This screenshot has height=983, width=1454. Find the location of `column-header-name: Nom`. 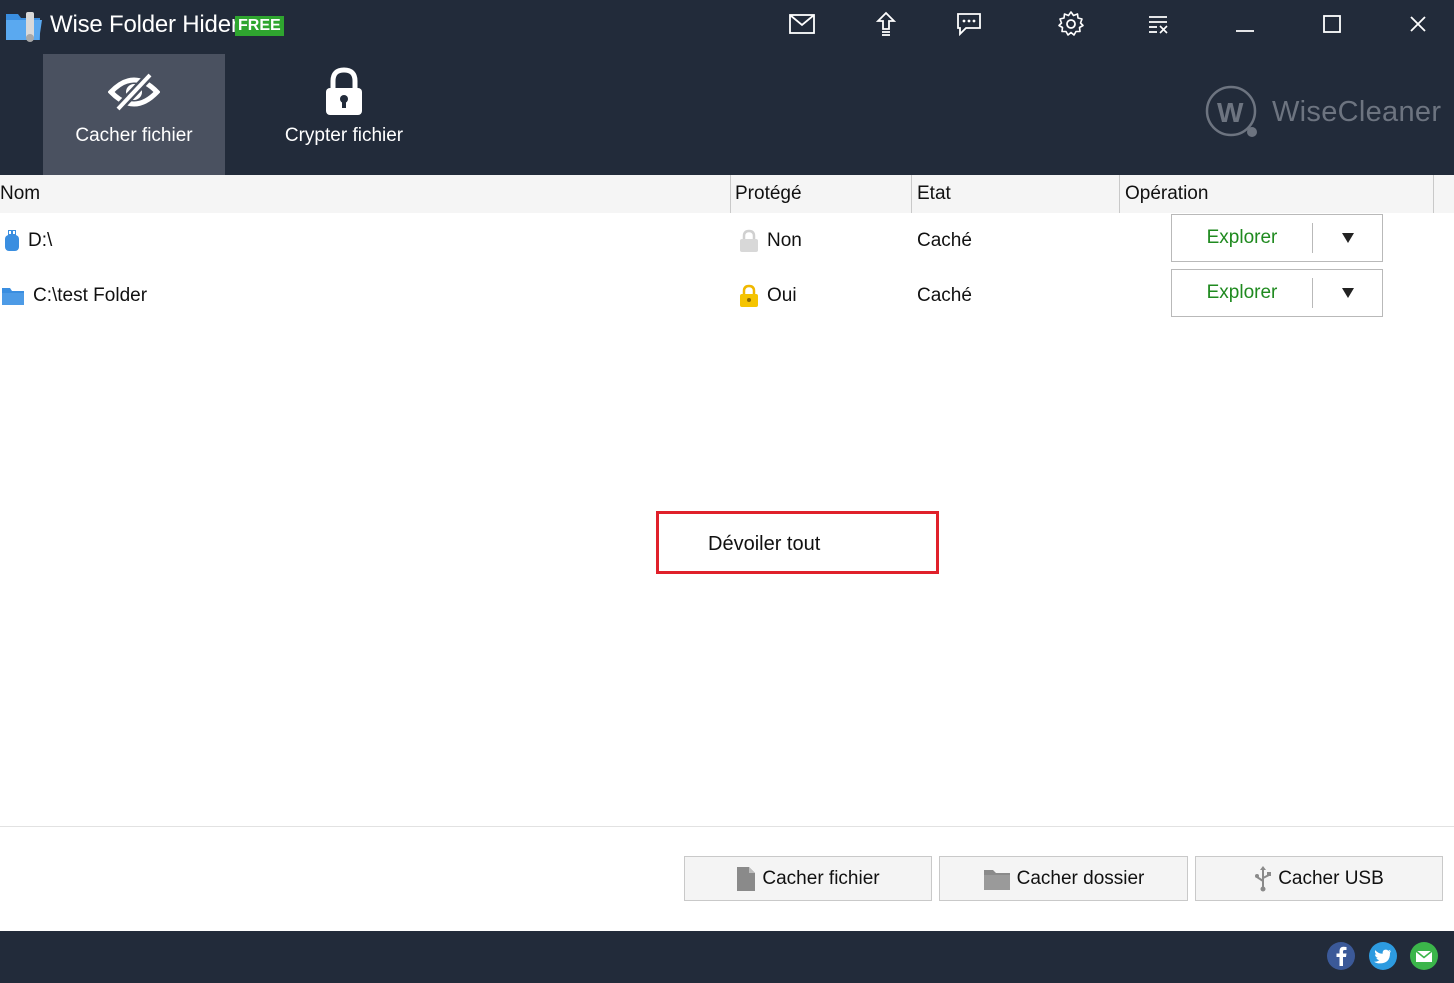

column-header-name: Nom is located at coordinates (20, 194).